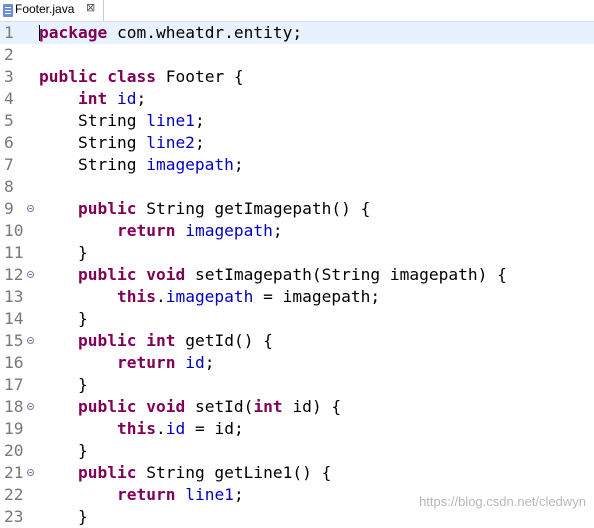 The width and height of the screenshot is (594, 528). What do you see at coordinates (297, 341) in the screenshot?
I see `code-line: 15 public int getId() {` at bounding box center [297, 341].